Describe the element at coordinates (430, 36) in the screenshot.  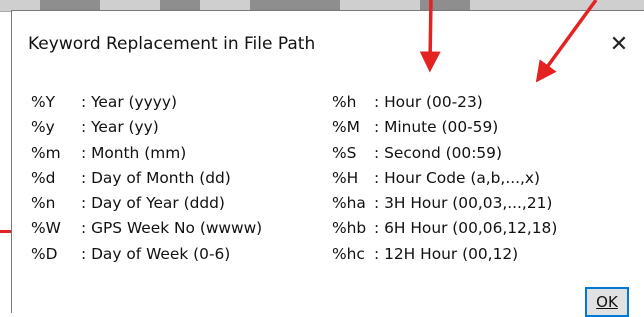
I see `annotation-arrow-hour` at that location.